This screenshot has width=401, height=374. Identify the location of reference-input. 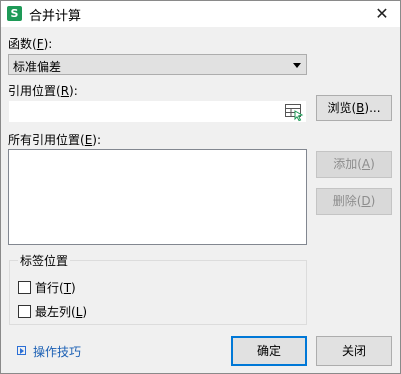
(157, 111).